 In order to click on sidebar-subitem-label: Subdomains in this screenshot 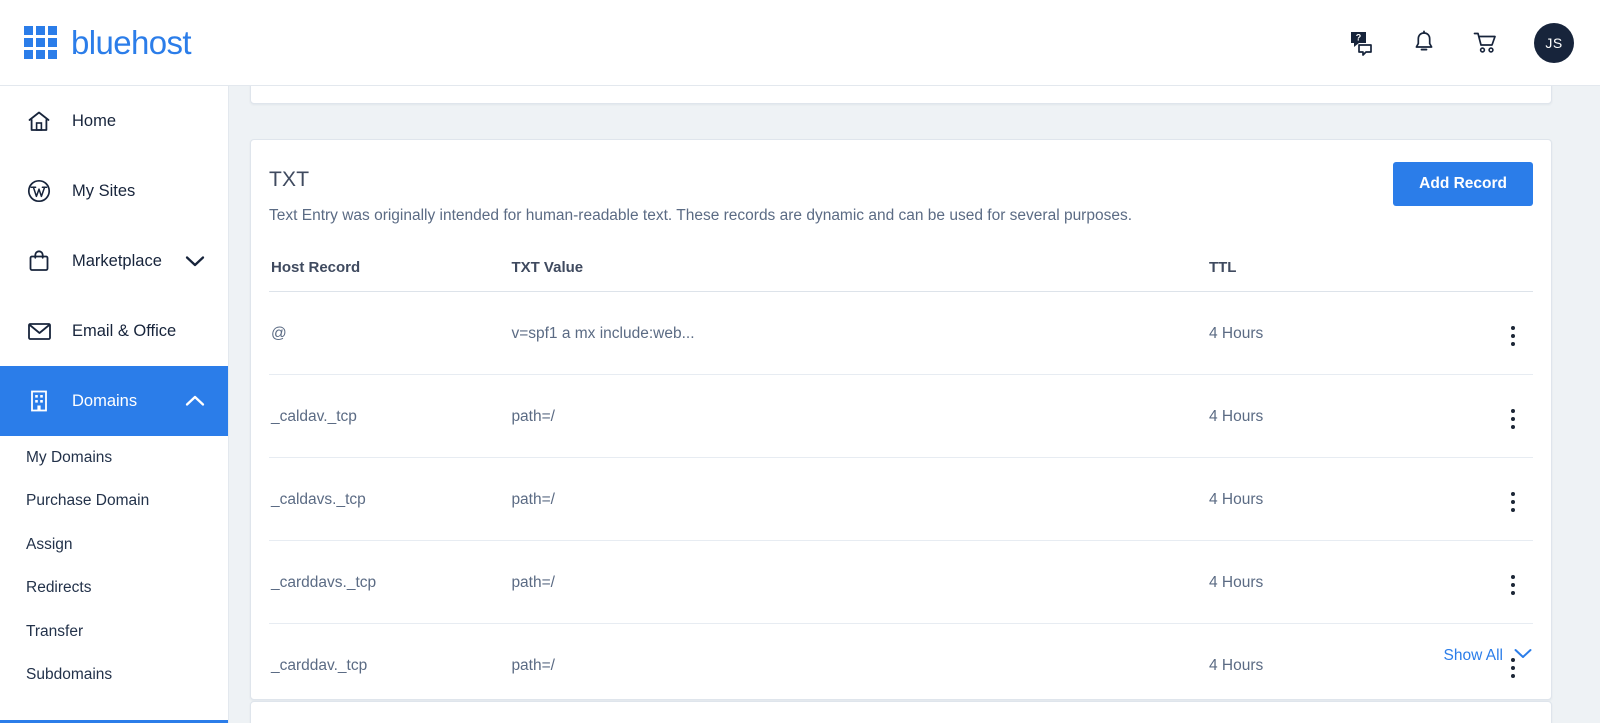, I will do `click(69, 675)`.